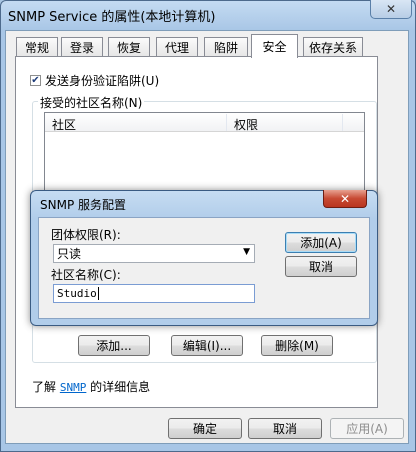 This screenshot has height=452, width=416. I want to click on rights-selected-value: 只读, so click(69, 254).